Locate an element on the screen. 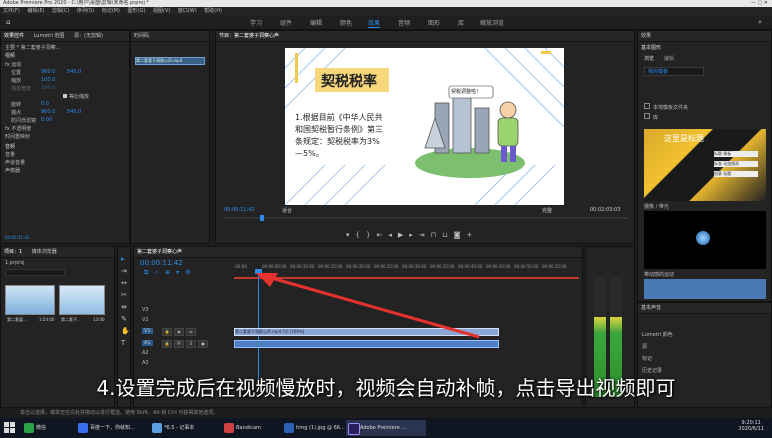  timeline-tools: ⧉⌒⊕▾⚙ is located at coordinates (170, 273).